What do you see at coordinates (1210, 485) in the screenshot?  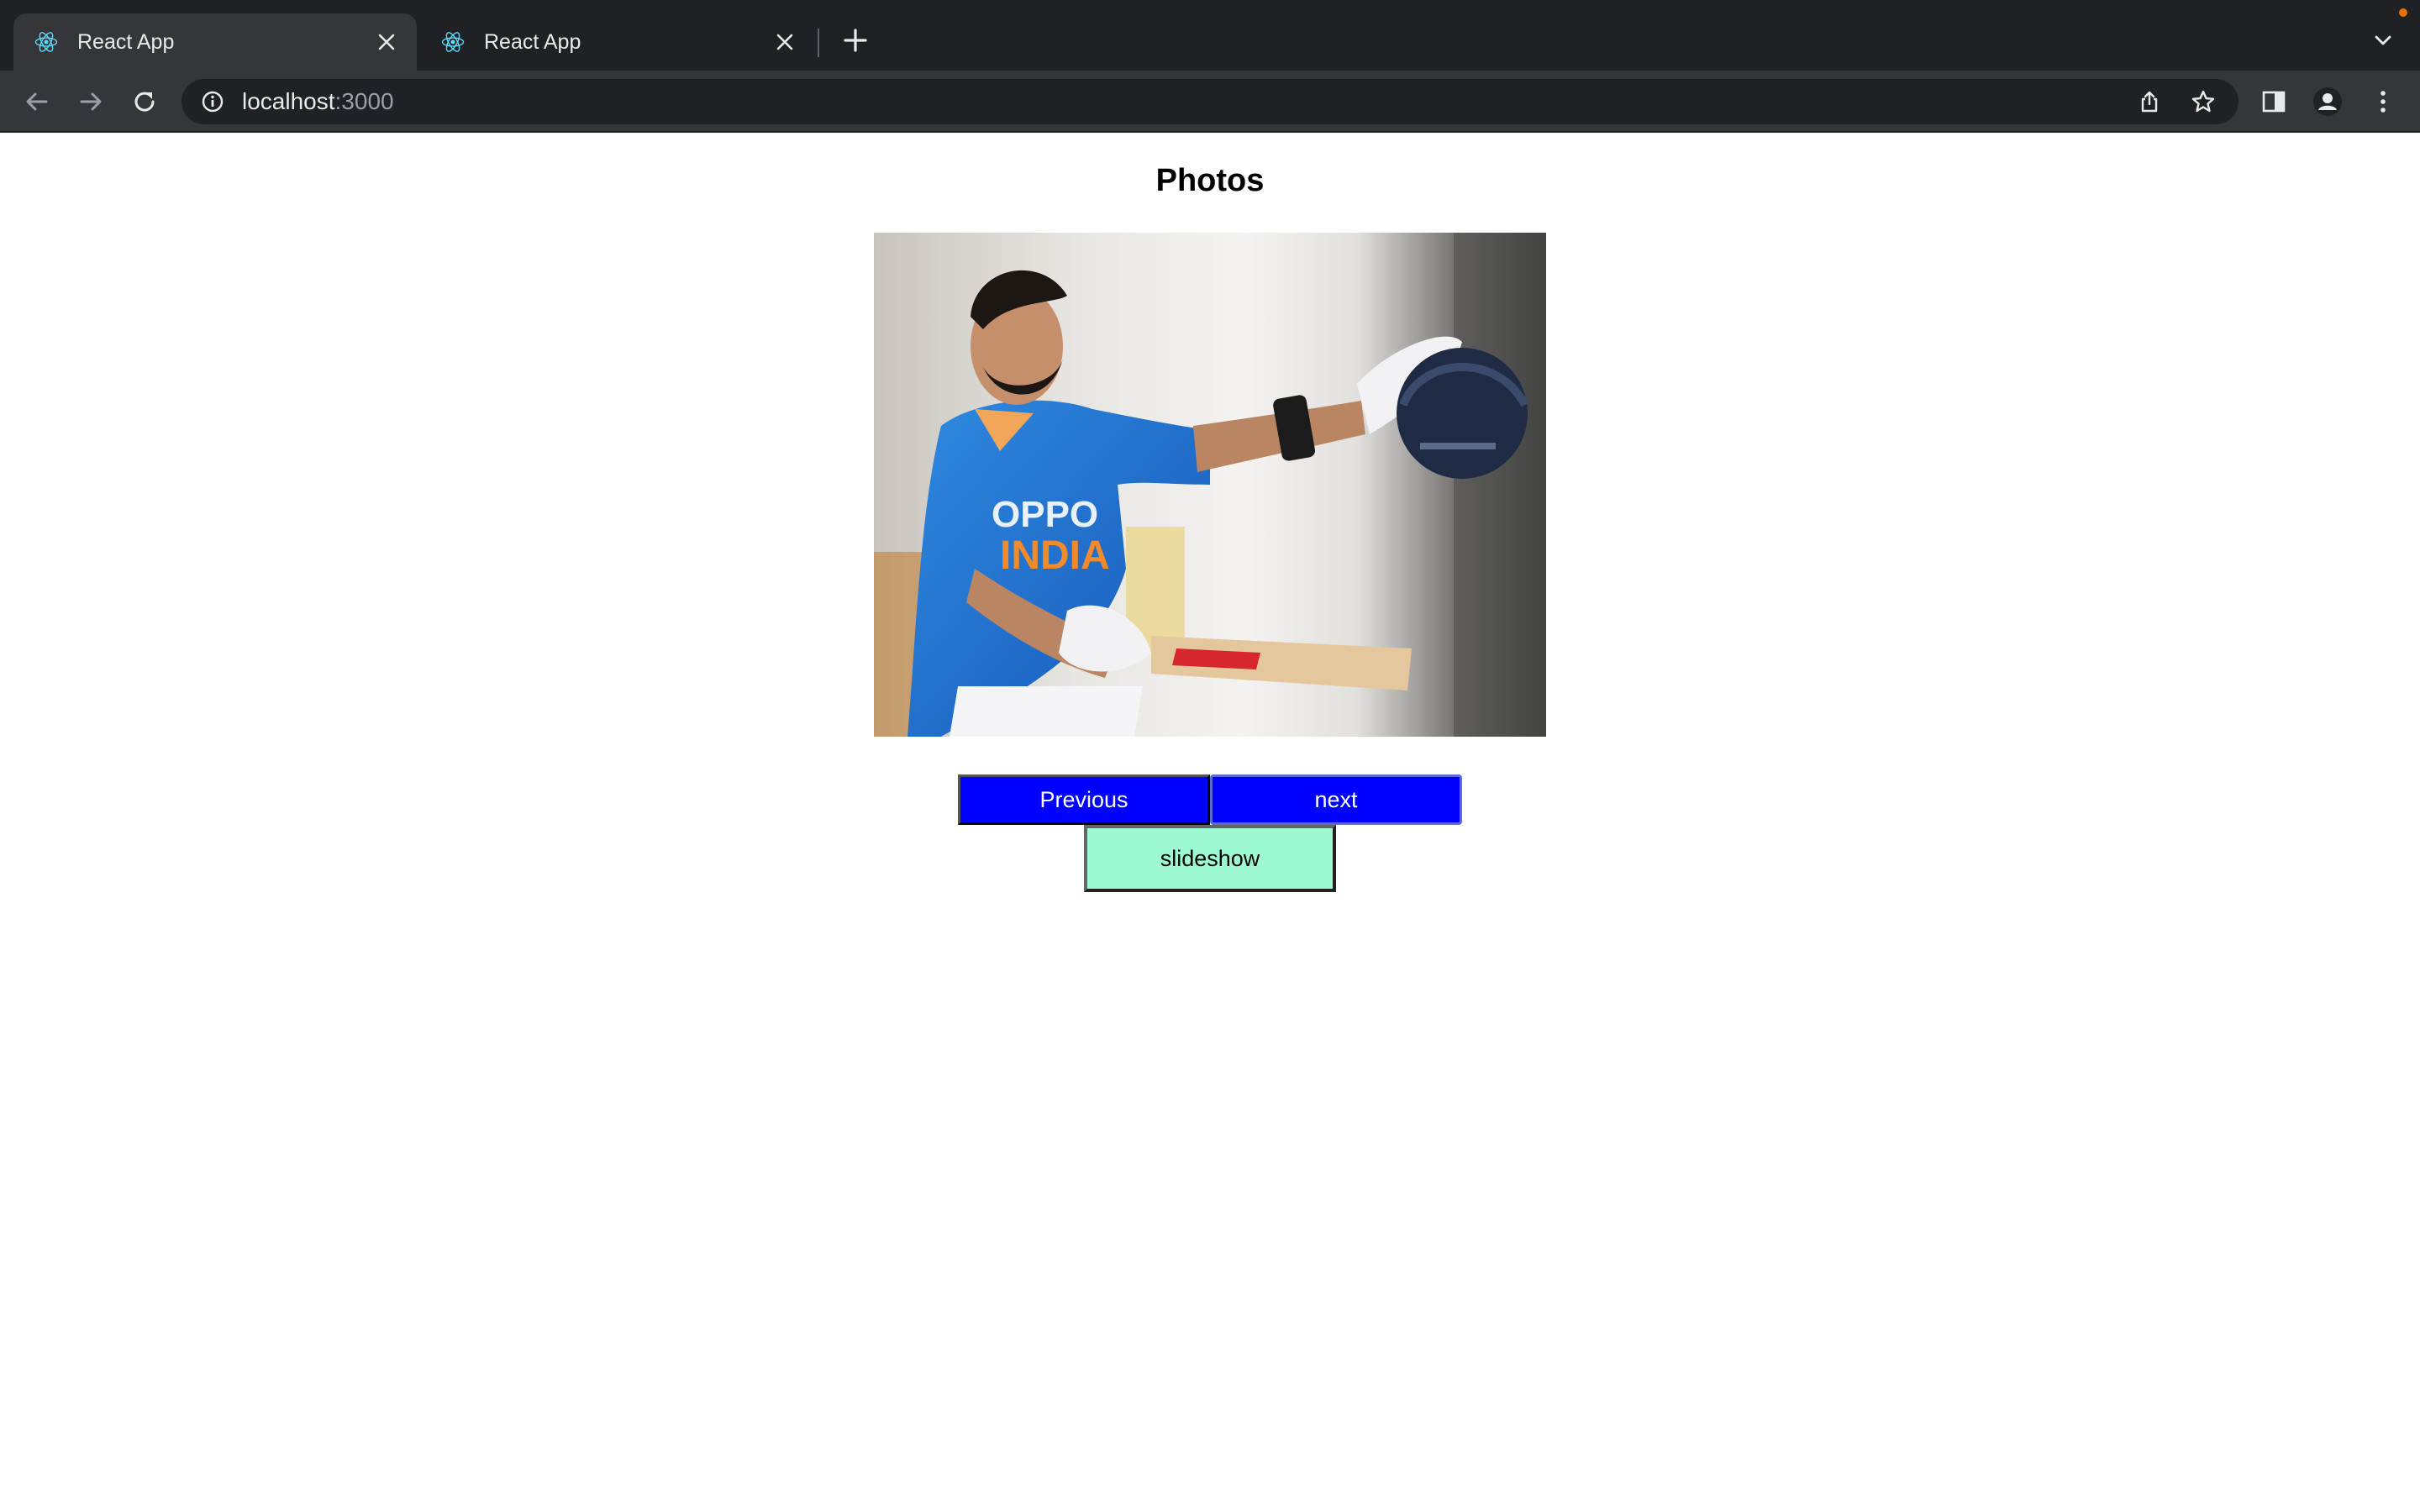 I see `cricketer-photo: OPPO INDIA` at bounding box center [1210, 485].